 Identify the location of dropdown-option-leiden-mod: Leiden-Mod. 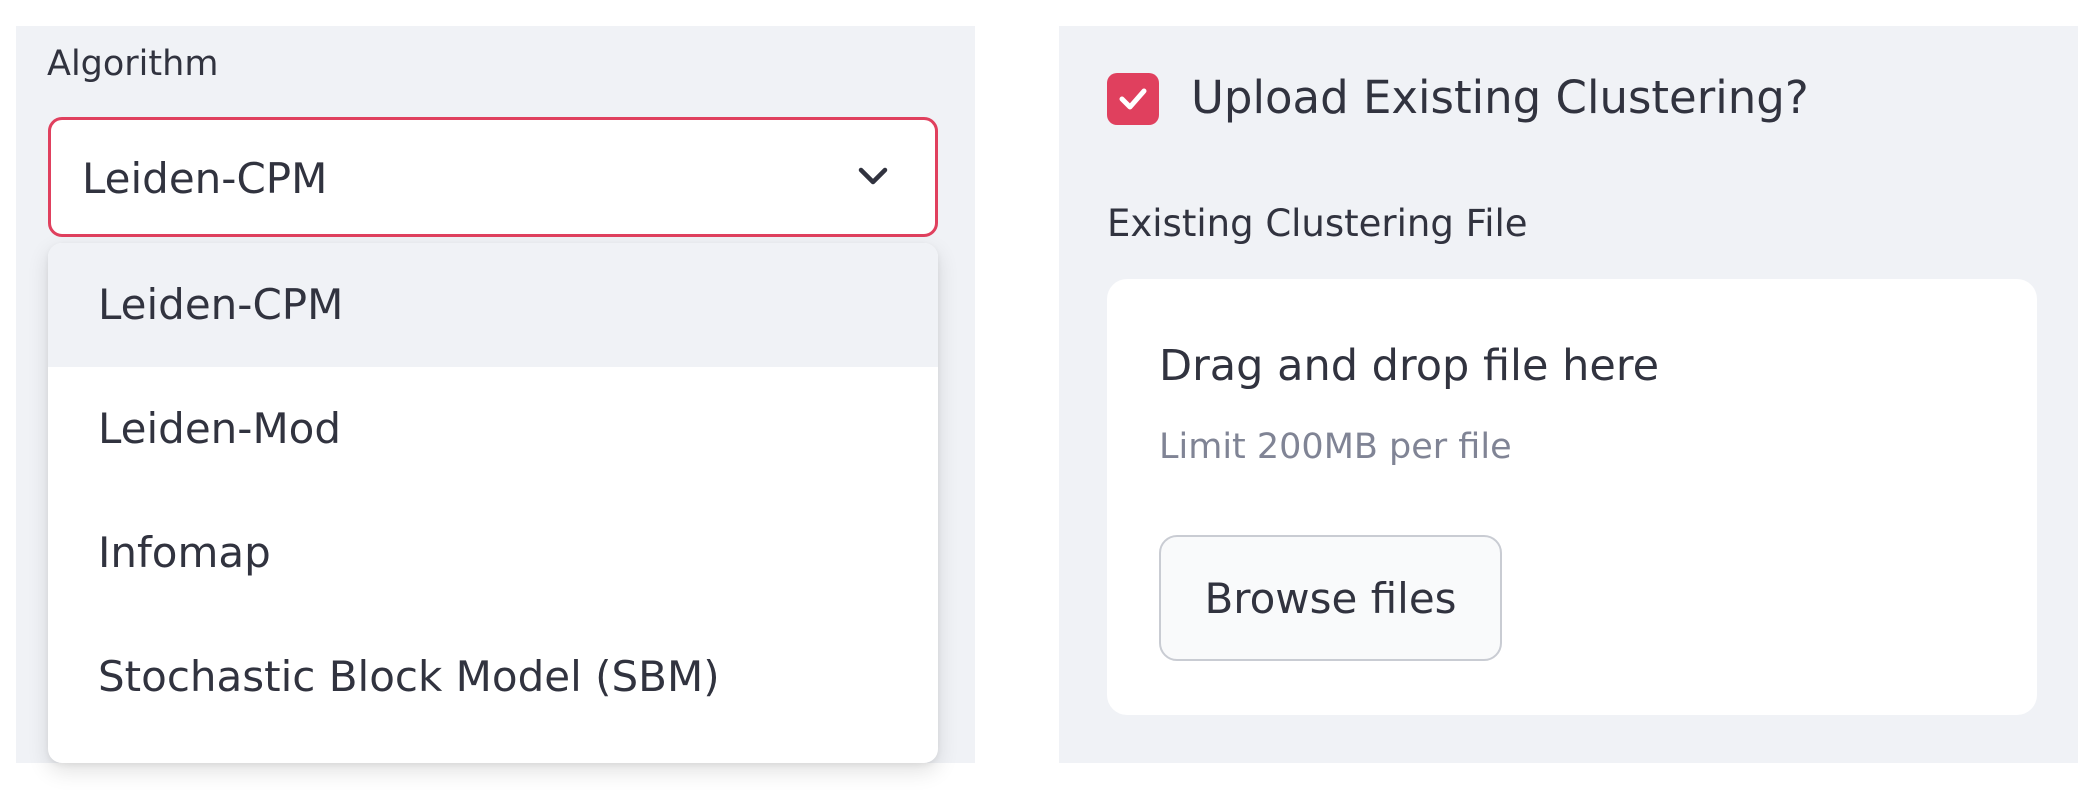
(493, 429).